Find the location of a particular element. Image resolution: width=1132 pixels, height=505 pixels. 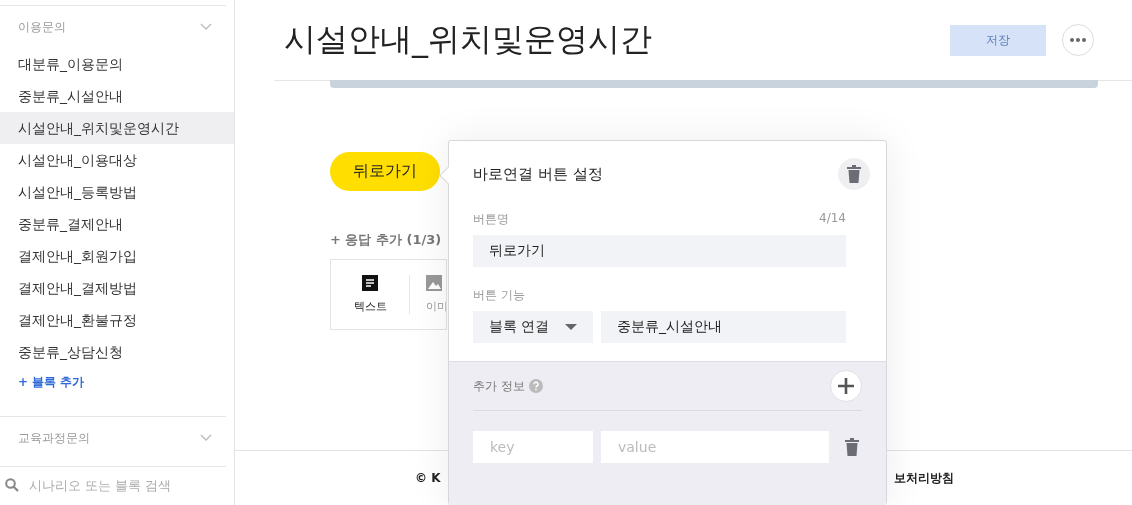

target-block-field: 중분류_시설안내 is located at coordinates (723, 327).